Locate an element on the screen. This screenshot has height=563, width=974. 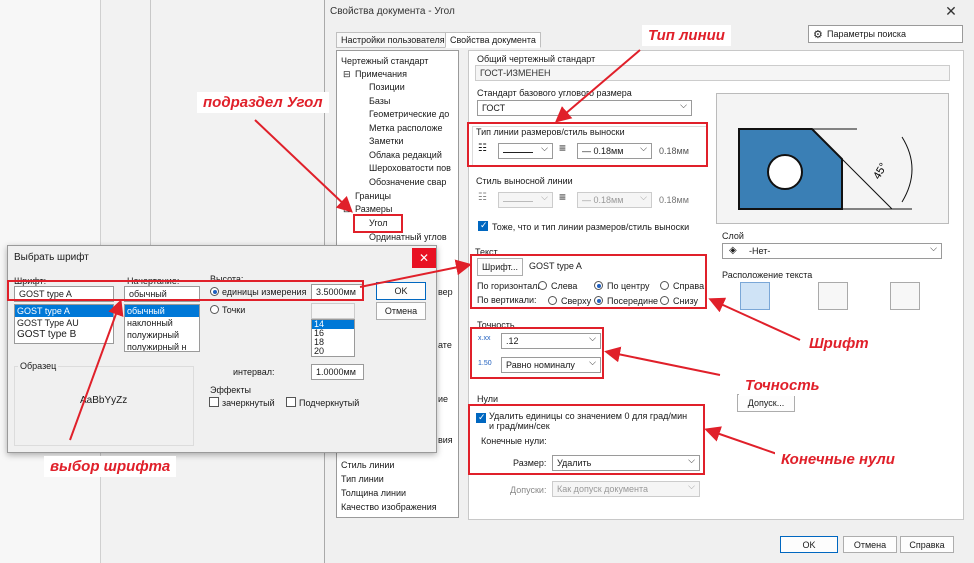
note-precision: Точность is located at coordinates (782, 385).